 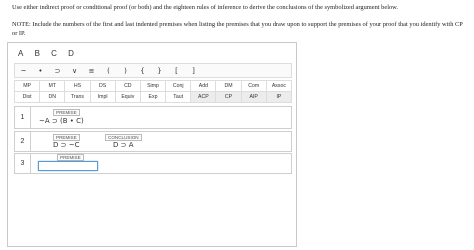 I want to click on symbol-open-brace-button: {, so click(x=142, y=71).